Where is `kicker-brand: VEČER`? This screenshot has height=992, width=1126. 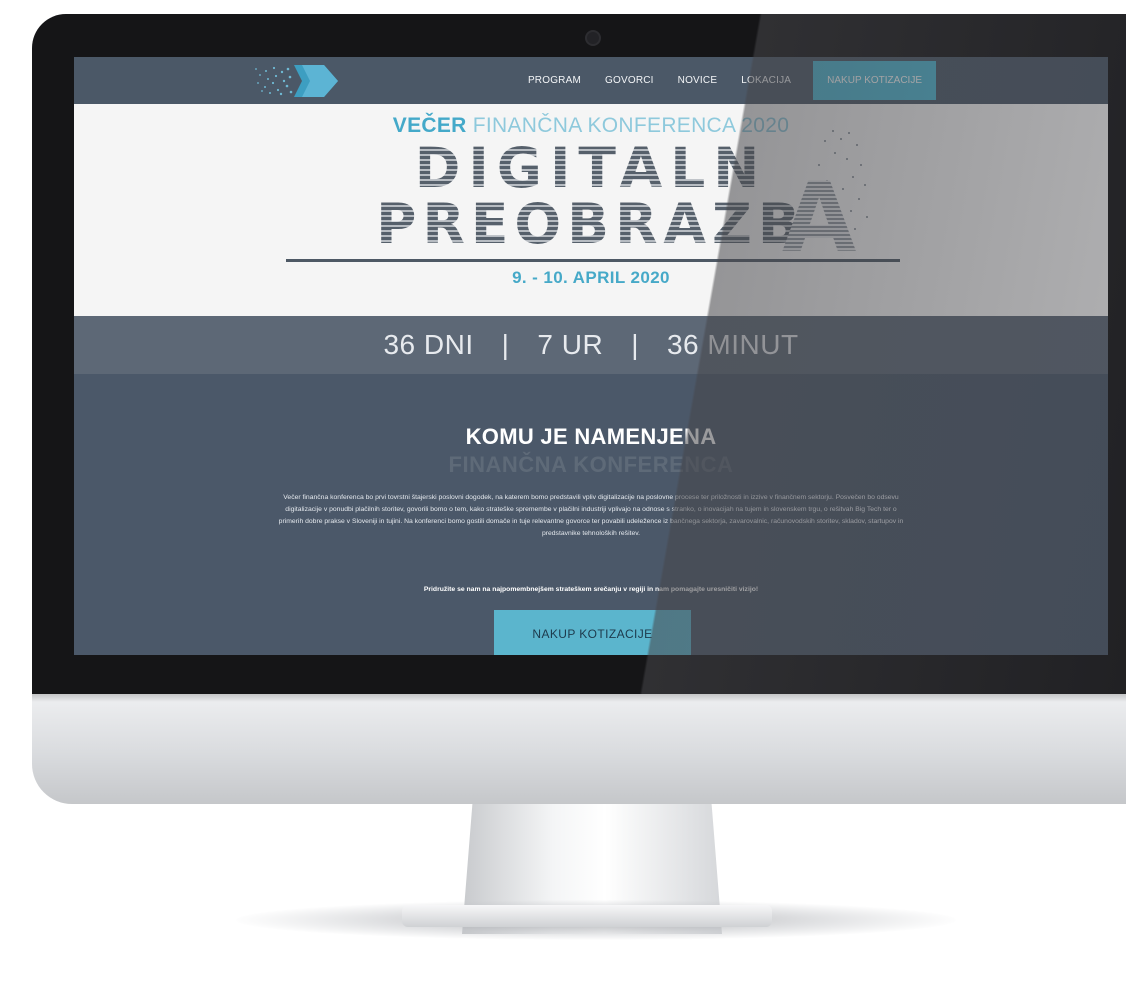
kicker-brand: VEČER is located at coordinates (429, 125).